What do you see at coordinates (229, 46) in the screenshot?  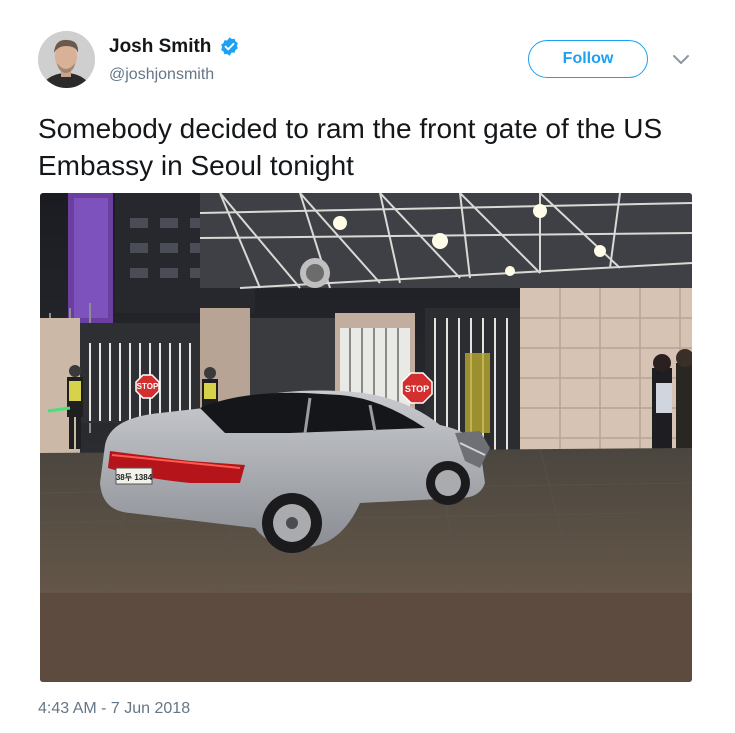 I see `verified-badge-icon` at bounding box center [229, 46].